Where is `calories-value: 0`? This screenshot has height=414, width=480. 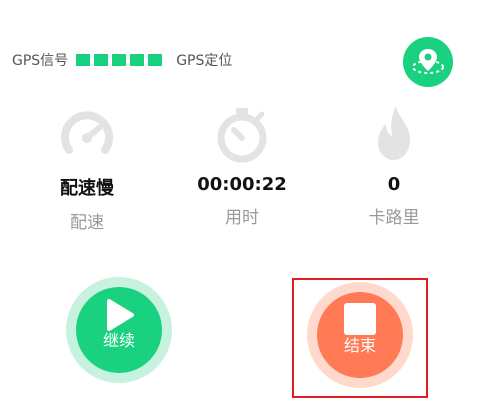
calories-value: 0 is located at coordinates (394, 184).